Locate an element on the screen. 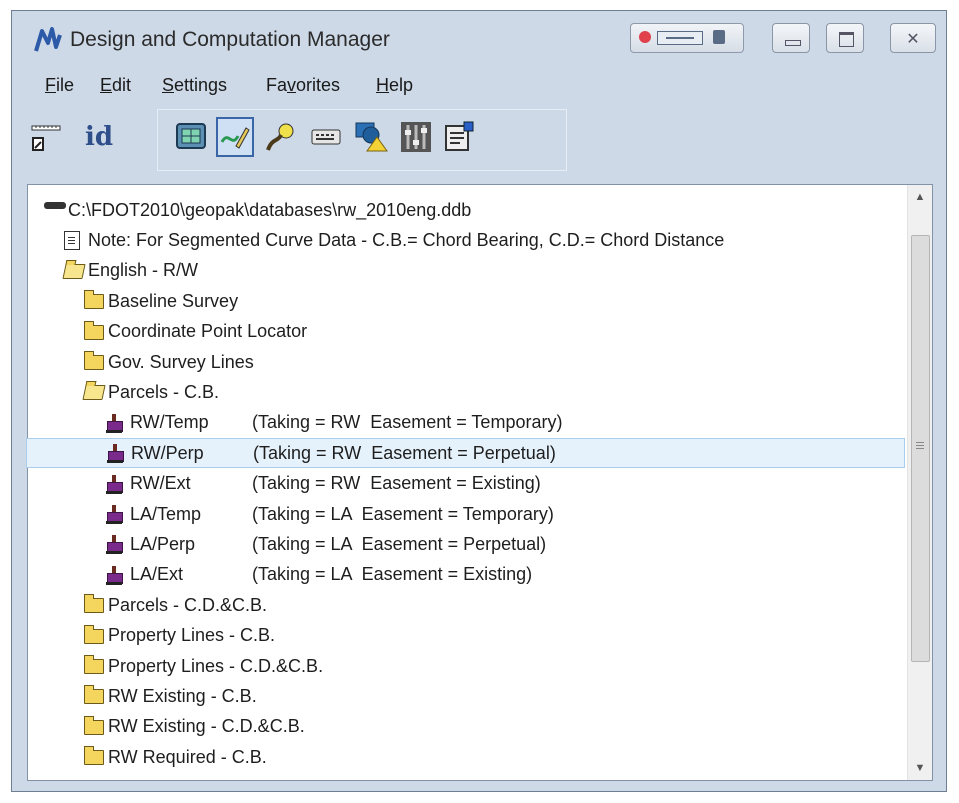  menu-bar: File Edit Settings Favorites Help is located at coordinates (479, 86).